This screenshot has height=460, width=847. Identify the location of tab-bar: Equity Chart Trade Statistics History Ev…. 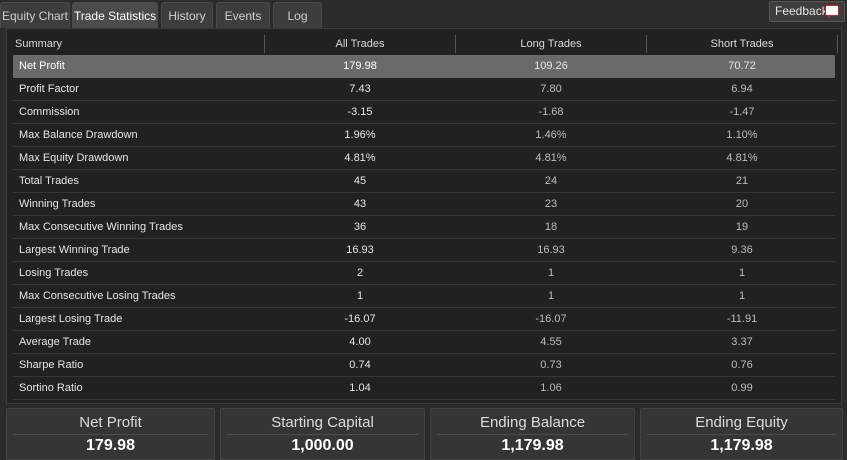
(423, 14).